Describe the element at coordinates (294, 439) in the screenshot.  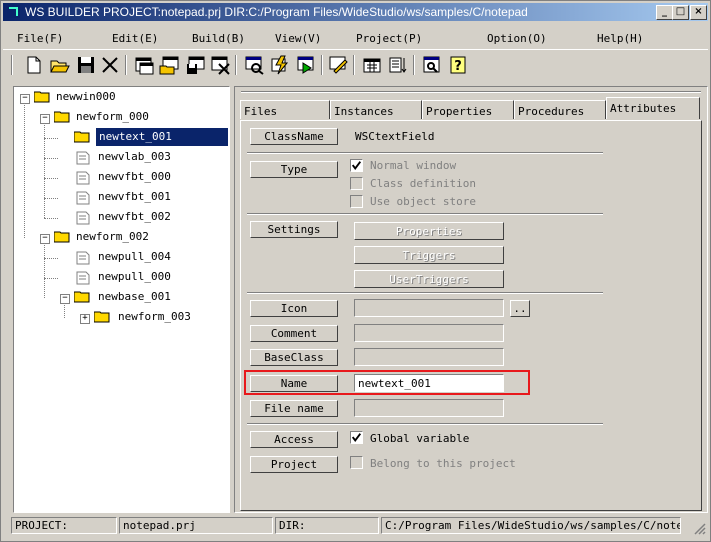
I see `access-label-button: Access` at that location.